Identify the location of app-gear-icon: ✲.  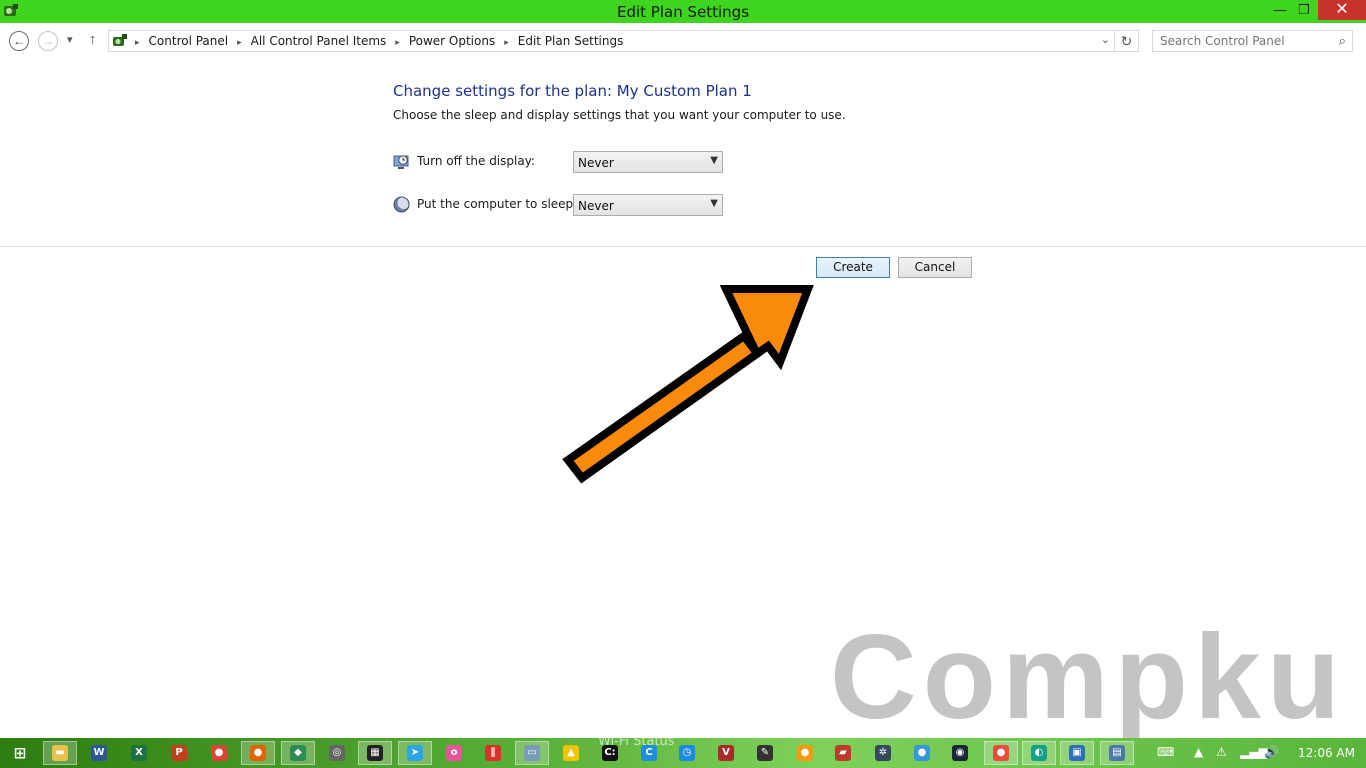
(883, 753).